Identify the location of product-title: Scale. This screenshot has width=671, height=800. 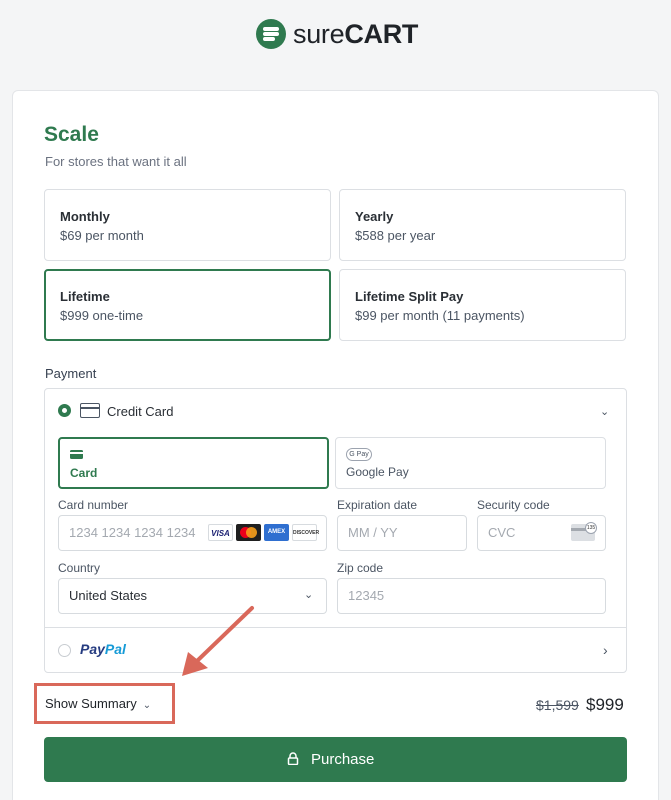
(71, 134).